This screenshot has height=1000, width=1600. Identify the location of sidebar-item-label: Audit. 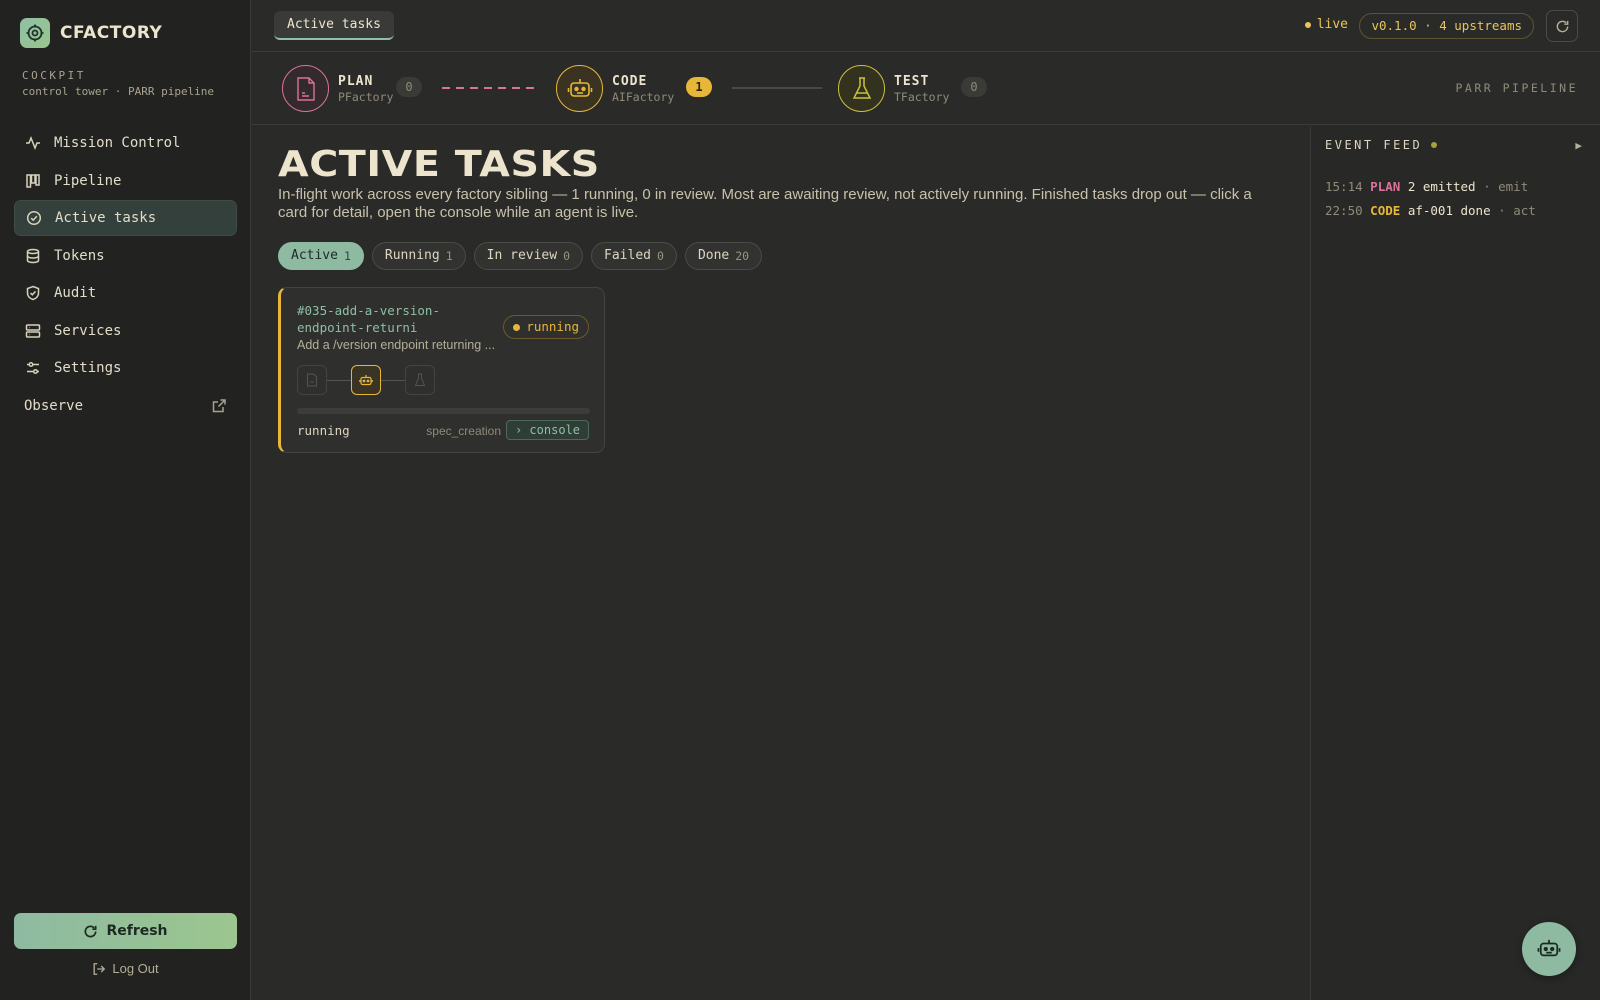
(75, 293).